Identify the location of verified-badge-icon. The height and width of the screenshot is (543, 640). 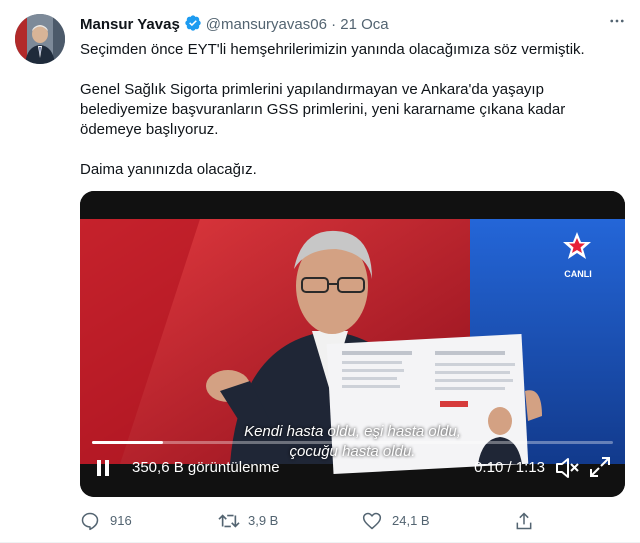
(193, 25).